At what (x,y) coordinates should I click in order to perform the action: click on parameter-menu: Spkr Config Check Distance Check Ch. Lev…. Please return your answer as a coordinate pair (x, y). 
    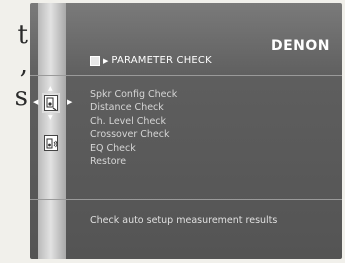
    Looking at the image, I should click on (133, 128).